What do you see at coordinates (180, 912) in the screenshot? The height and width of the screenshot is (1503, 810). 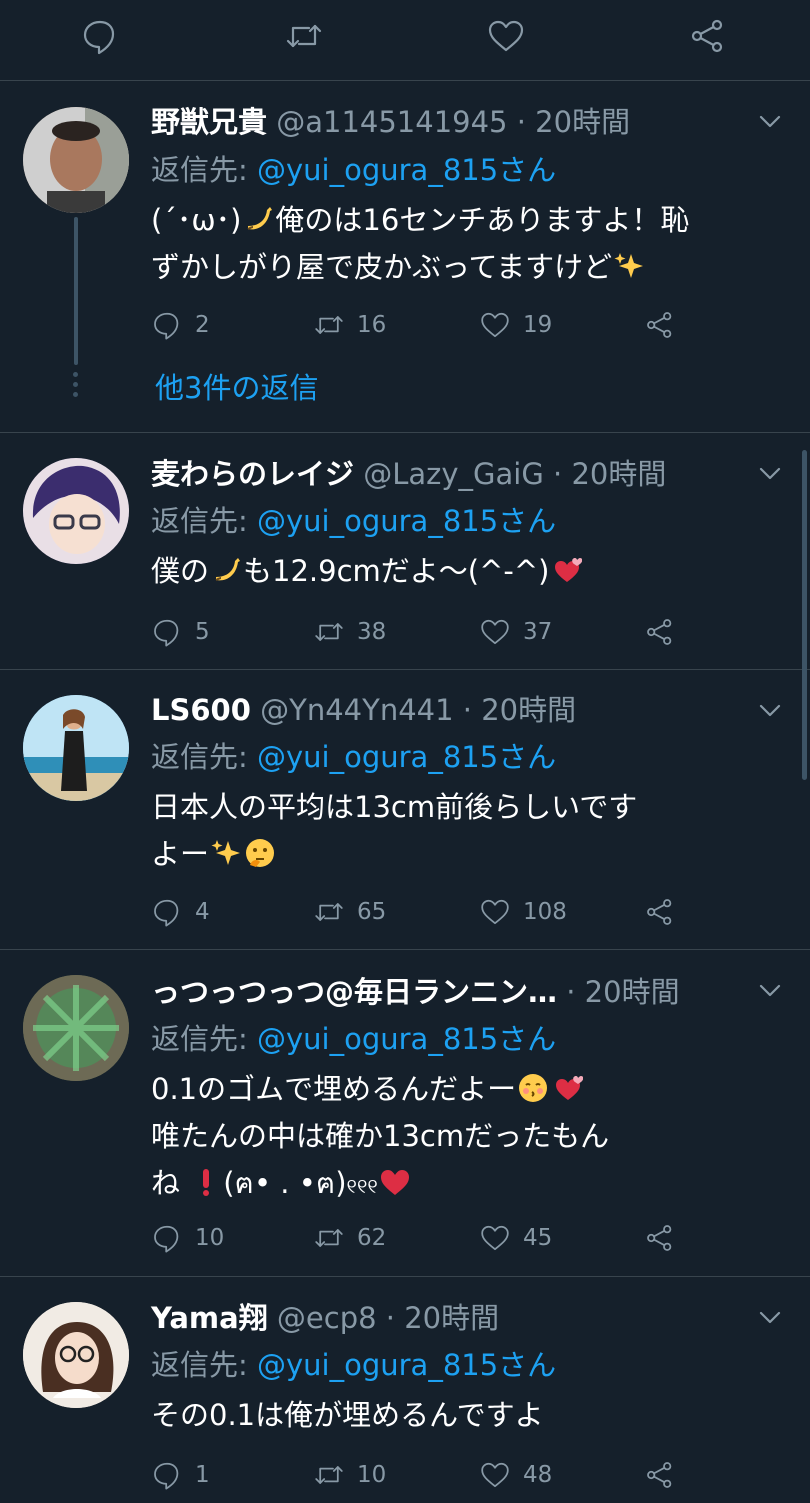 I see `reply-button: 4` at bounding box center [180, 912].